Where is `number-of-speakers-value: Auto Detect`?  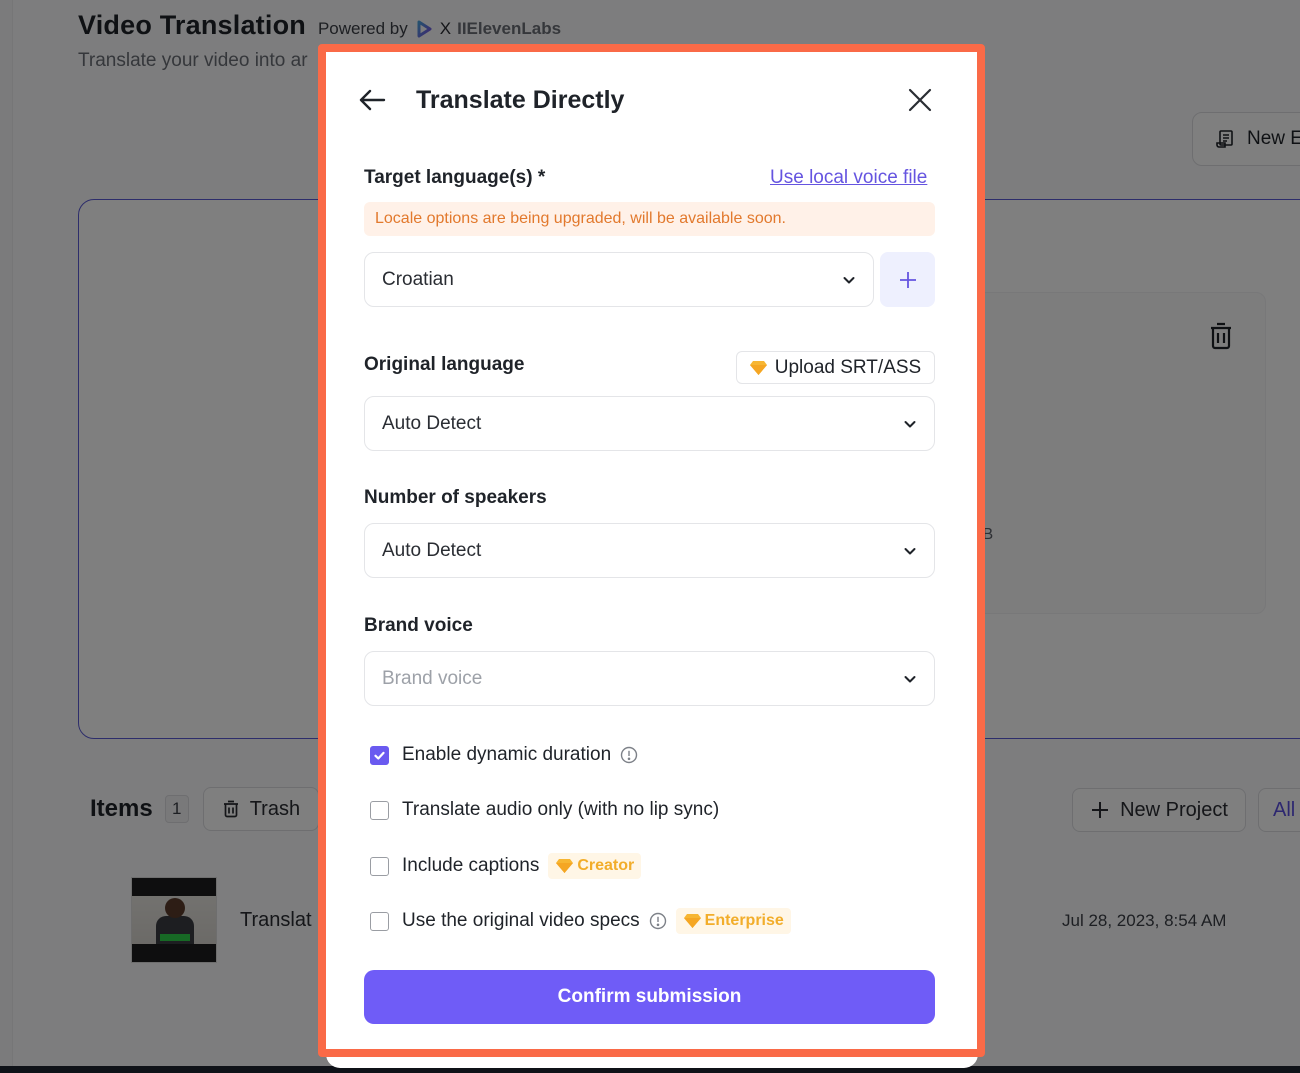 number-of-speakers-value: Auto Detect is located at coordinates (432, 550).